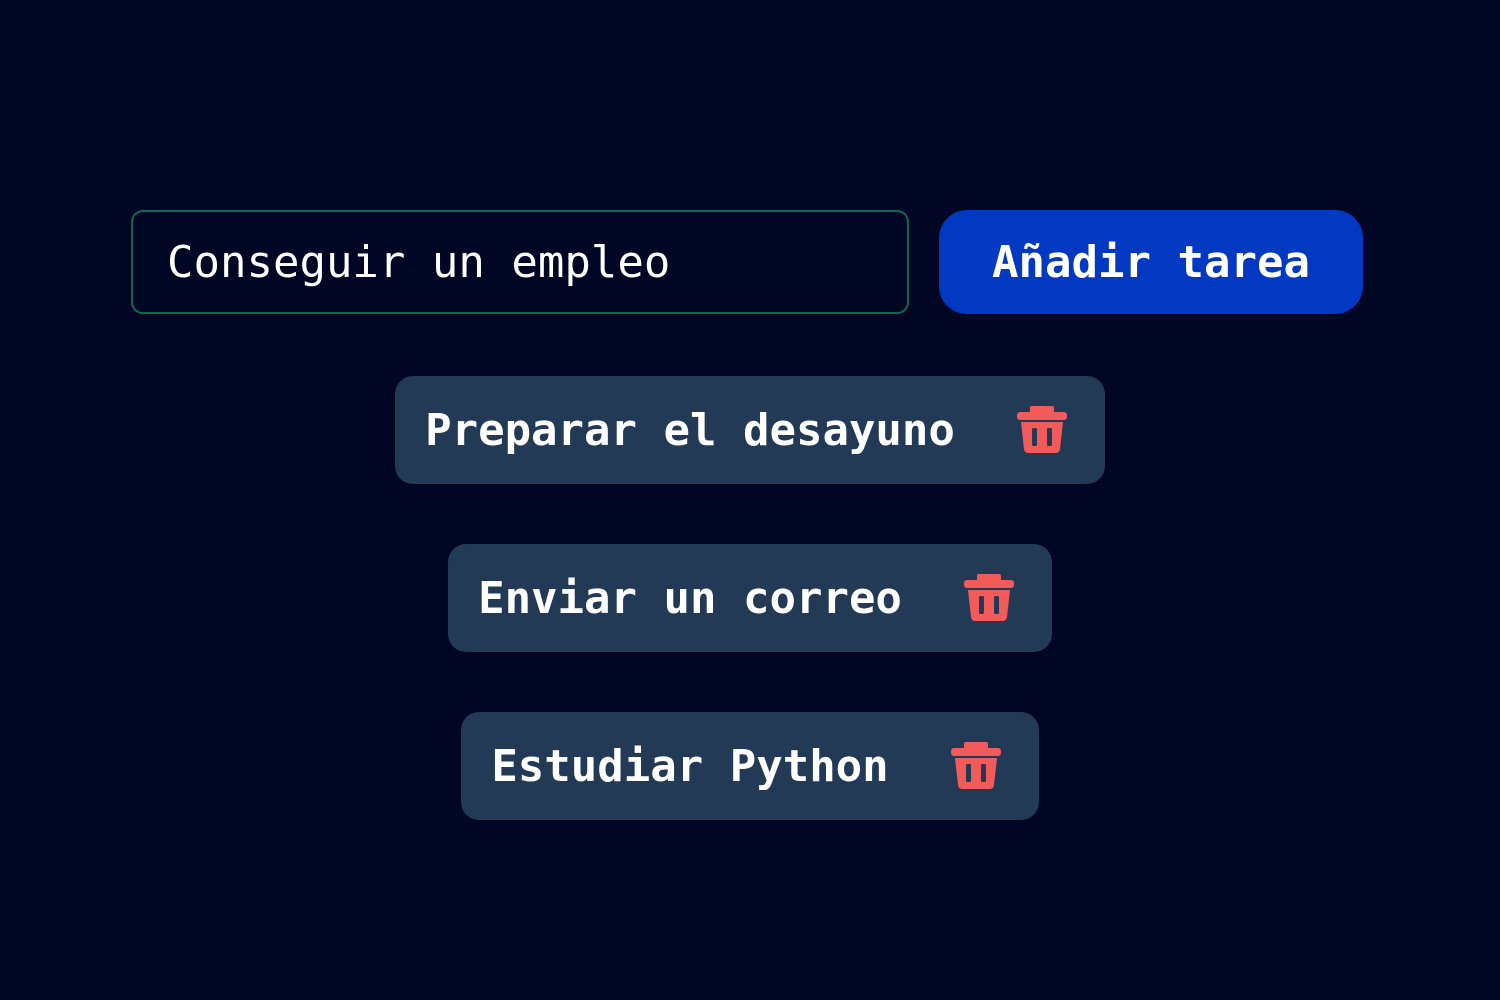 The width and height of the screenshot is (1500, 1000). What do you see at coordinates (690, 598) in the screenshot?
I see `task-label: Enviar un correo` at bounding box center [690, 598].